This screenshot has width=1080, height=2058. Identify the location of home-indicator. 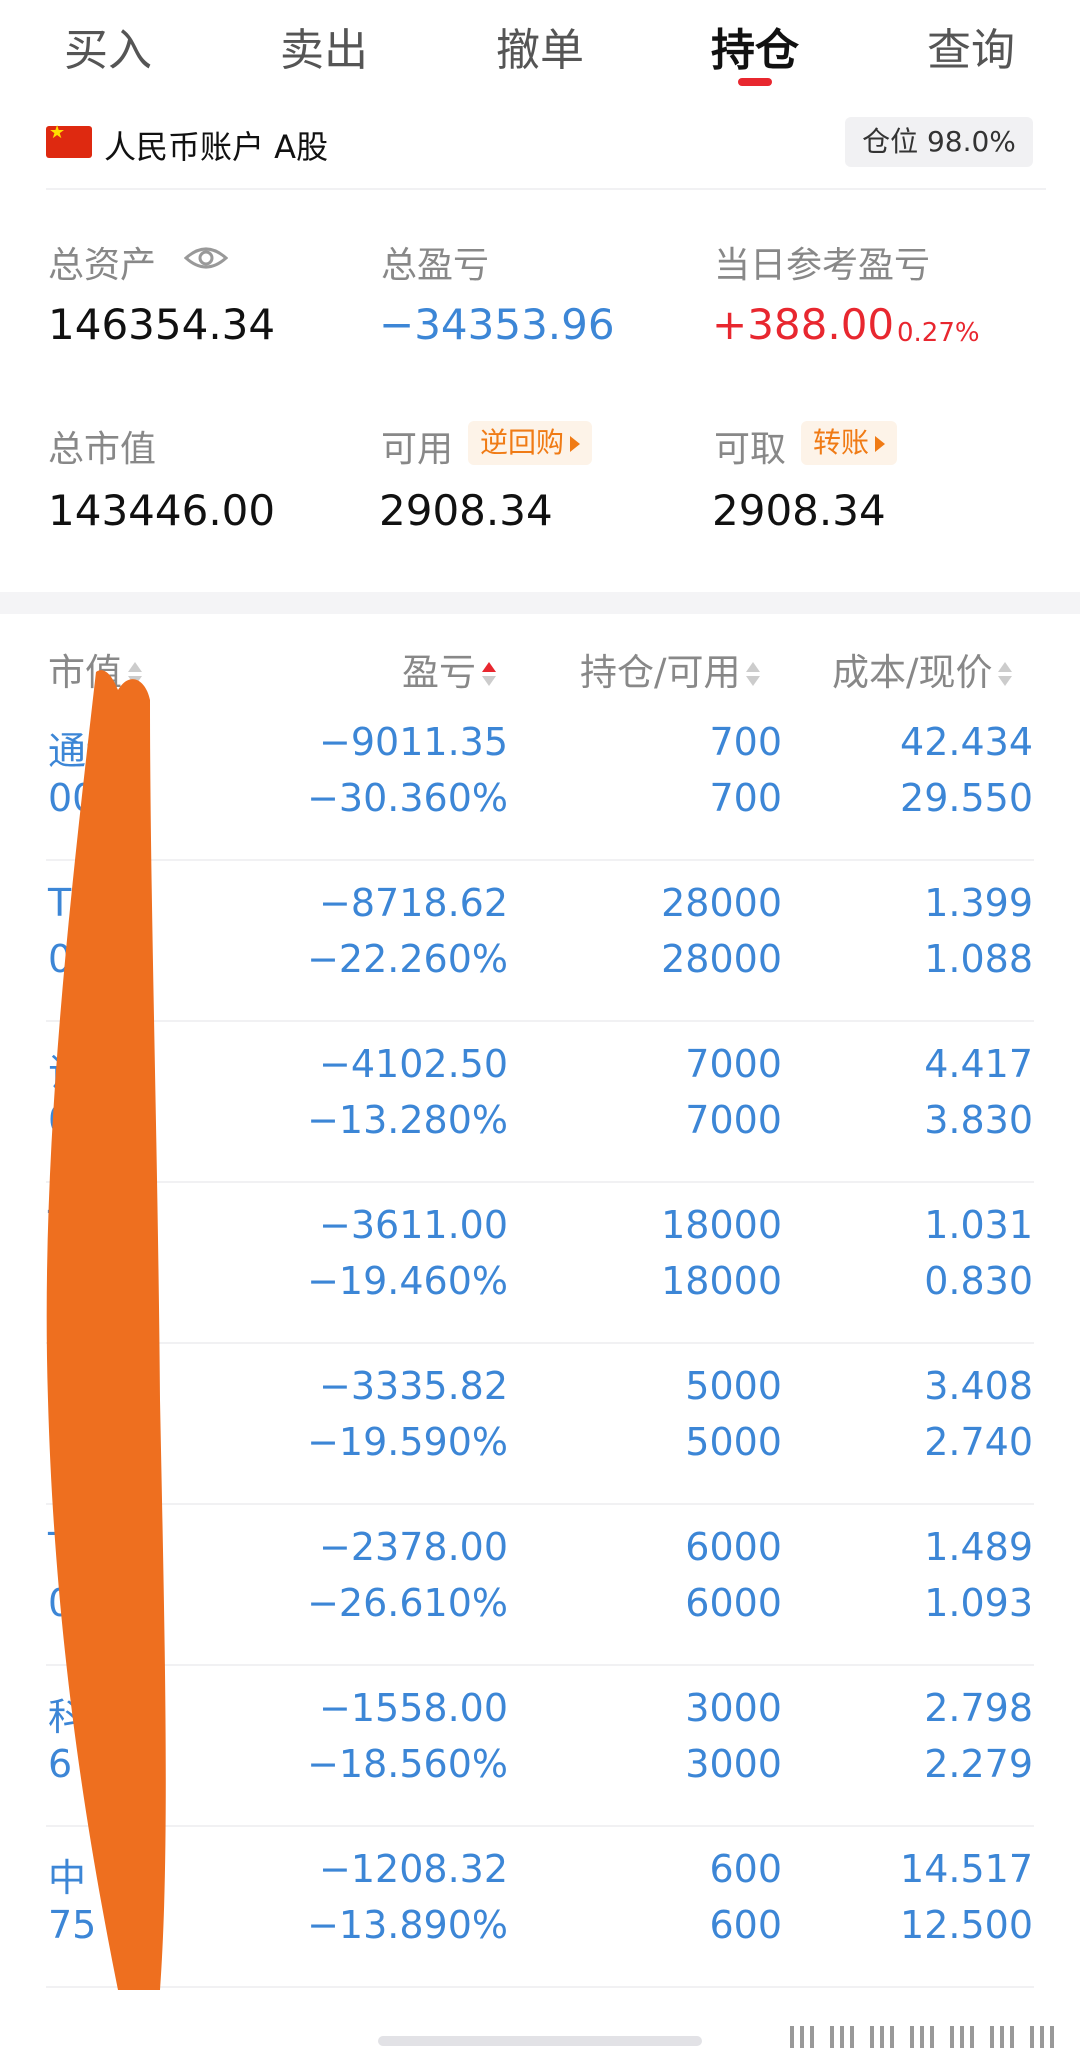
(540, 2041).